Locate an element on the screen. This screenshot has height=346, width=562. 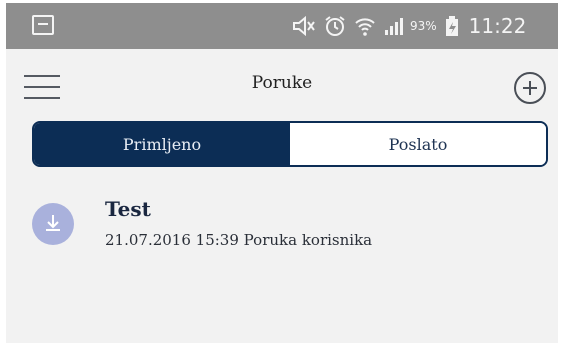
mute-icon is located at coordinates (304, 26).